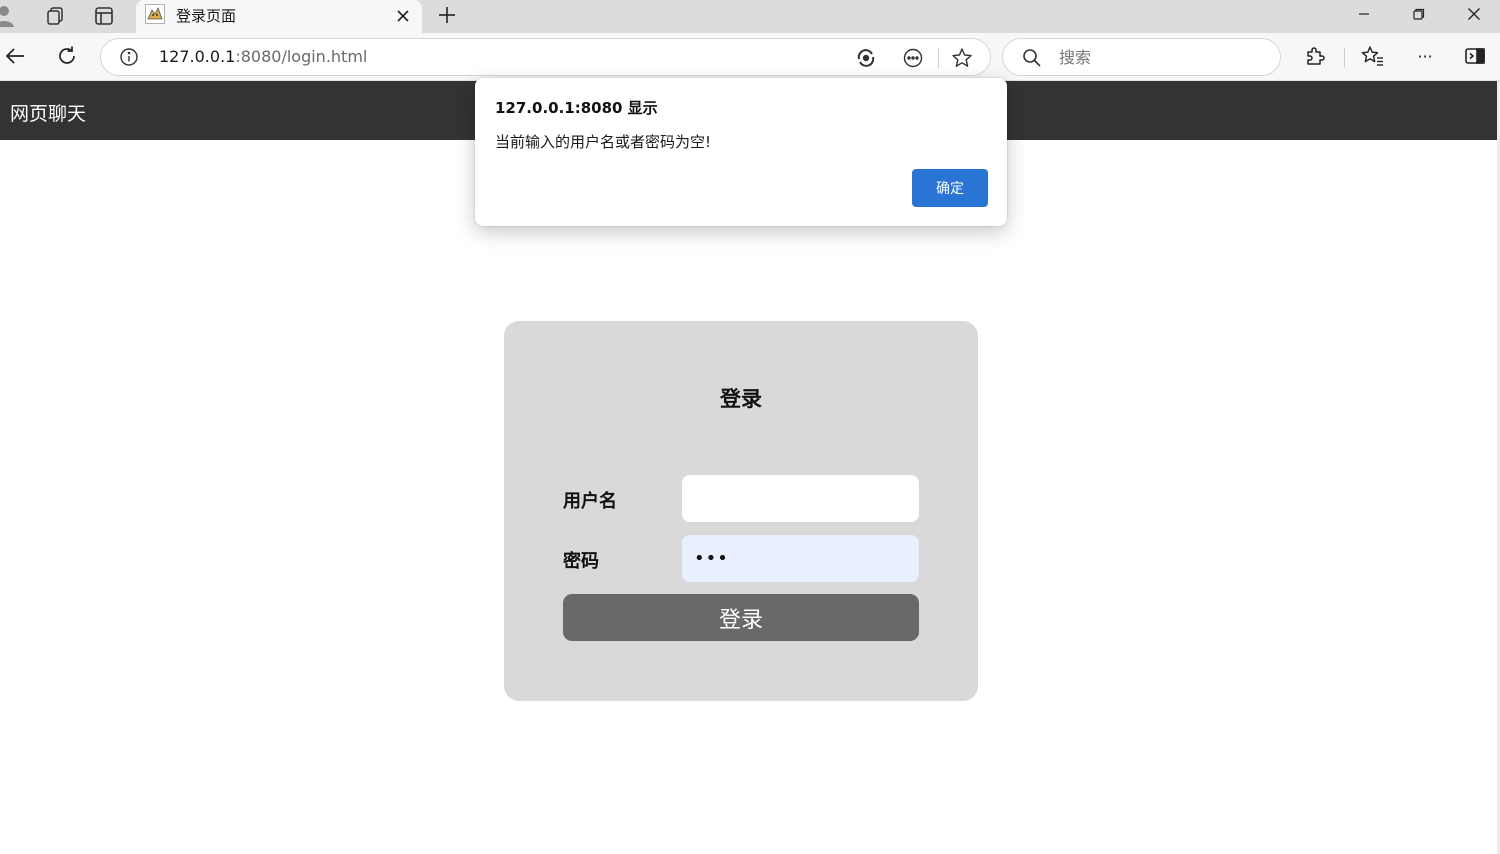  Describe the element at coordinates (1474, 14) in the screenshot. I see `close-window-icon` at that location.